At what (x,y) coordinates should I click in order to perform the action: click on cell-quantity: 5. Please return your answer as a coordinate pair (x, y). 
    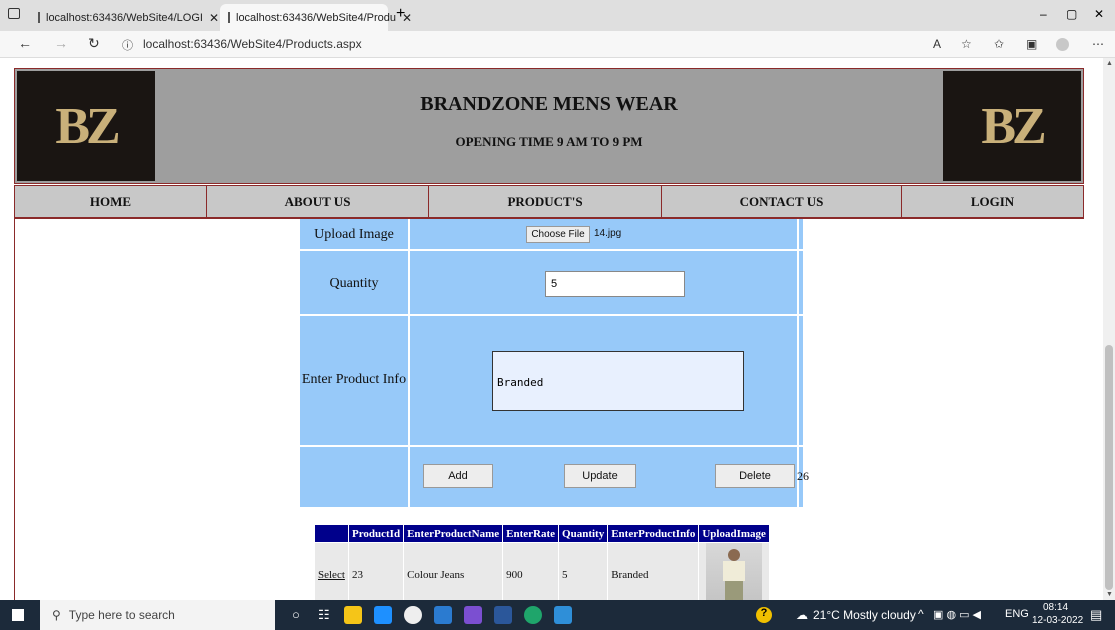
    Looking at the image, I should click on (583, 571).